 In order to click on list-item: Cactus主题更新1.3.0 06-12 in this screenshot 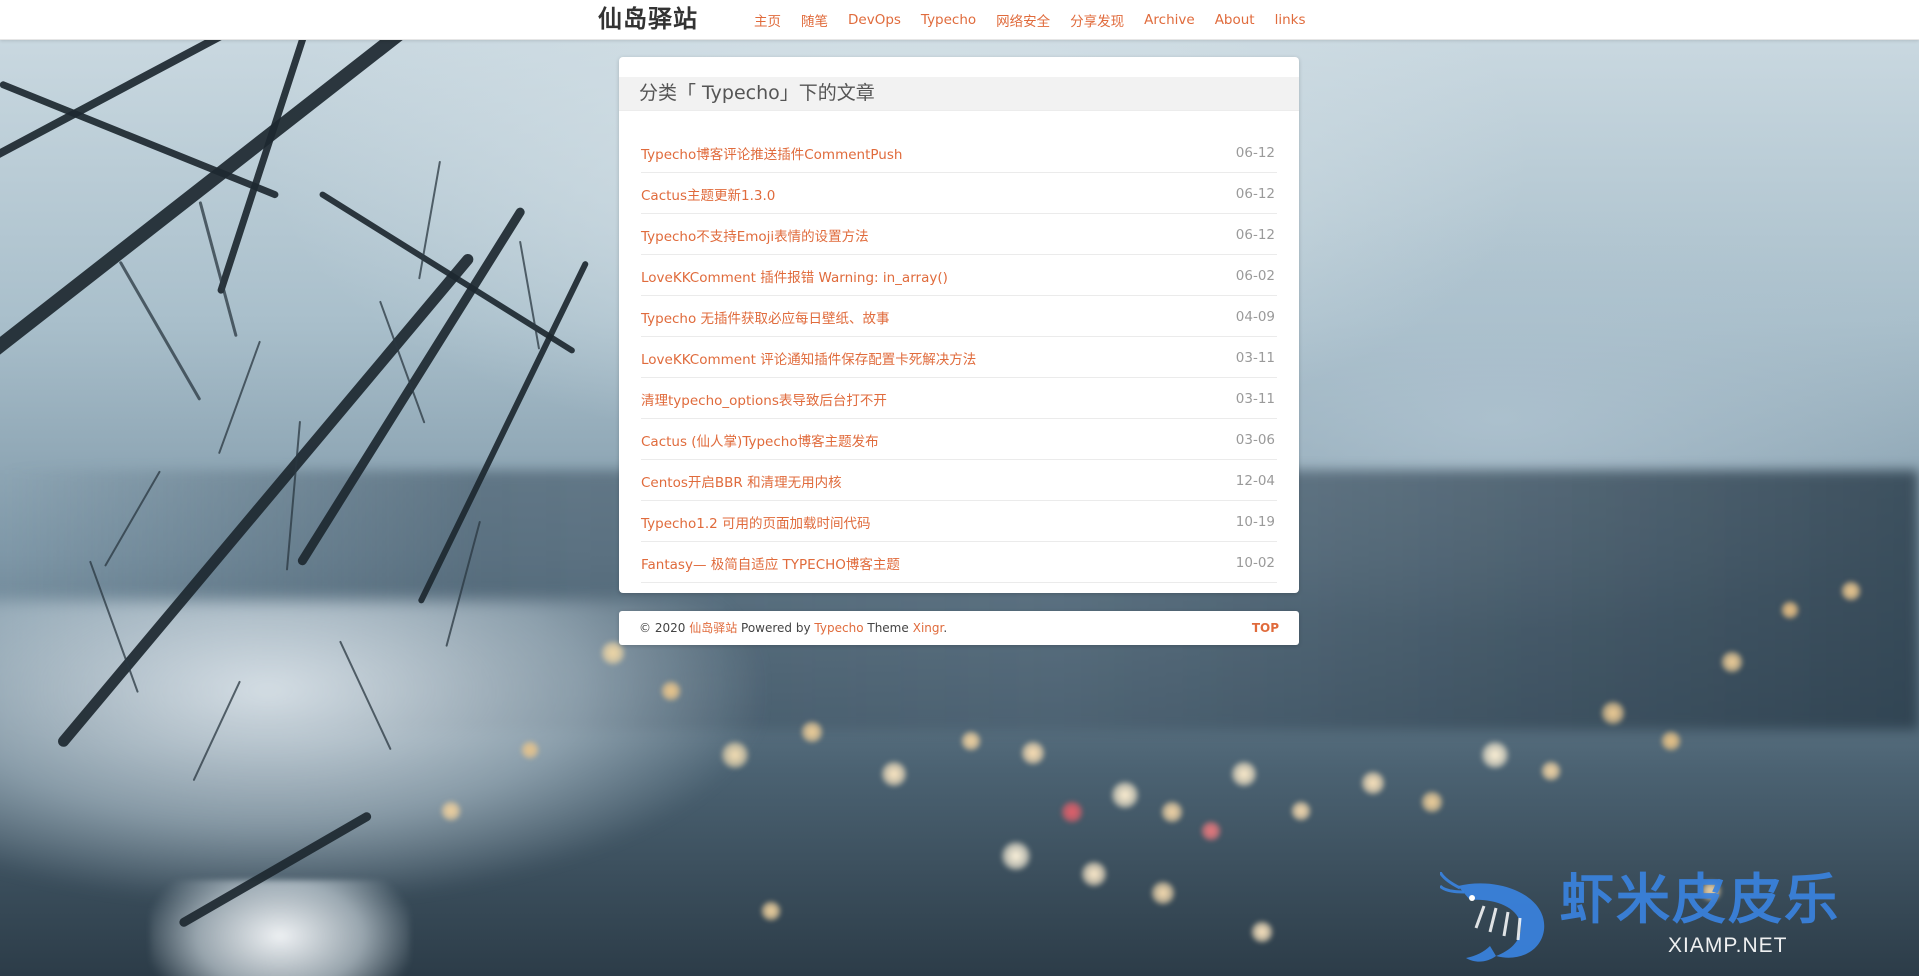, I will do `click(959, 194)`.